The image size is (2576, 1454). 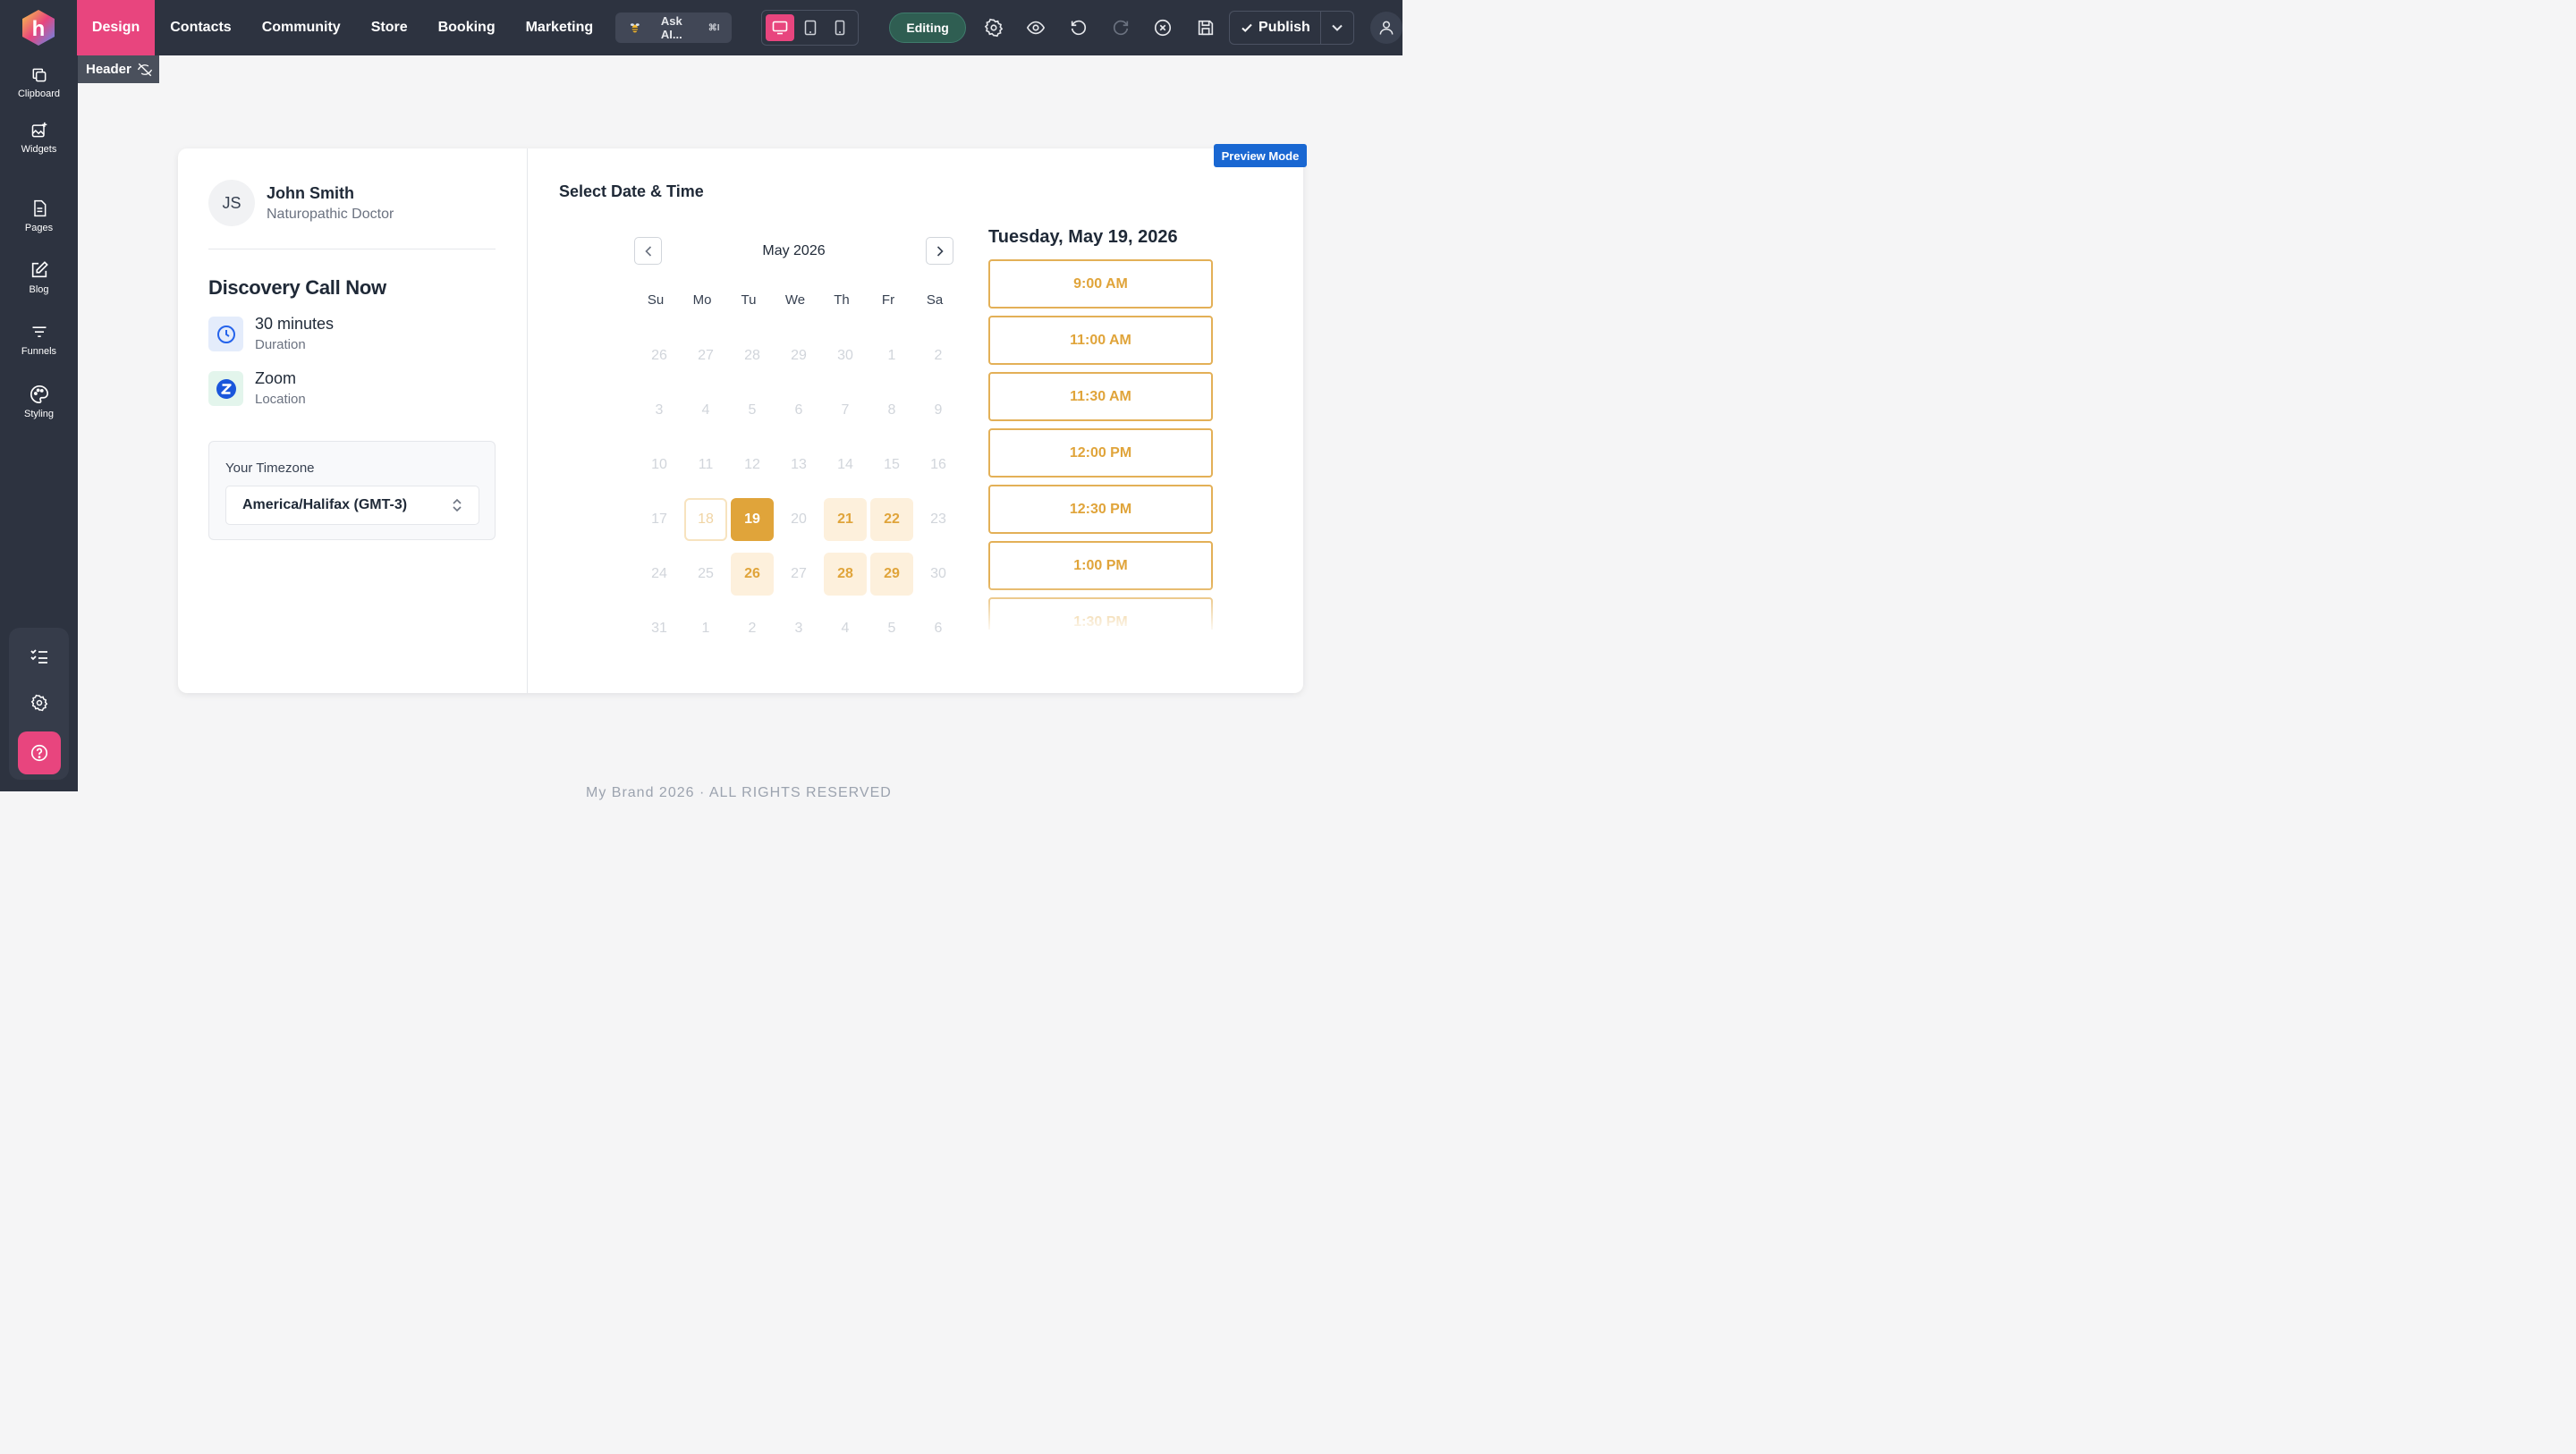 I want to click on gear-icon, so click(x=38, y=703).